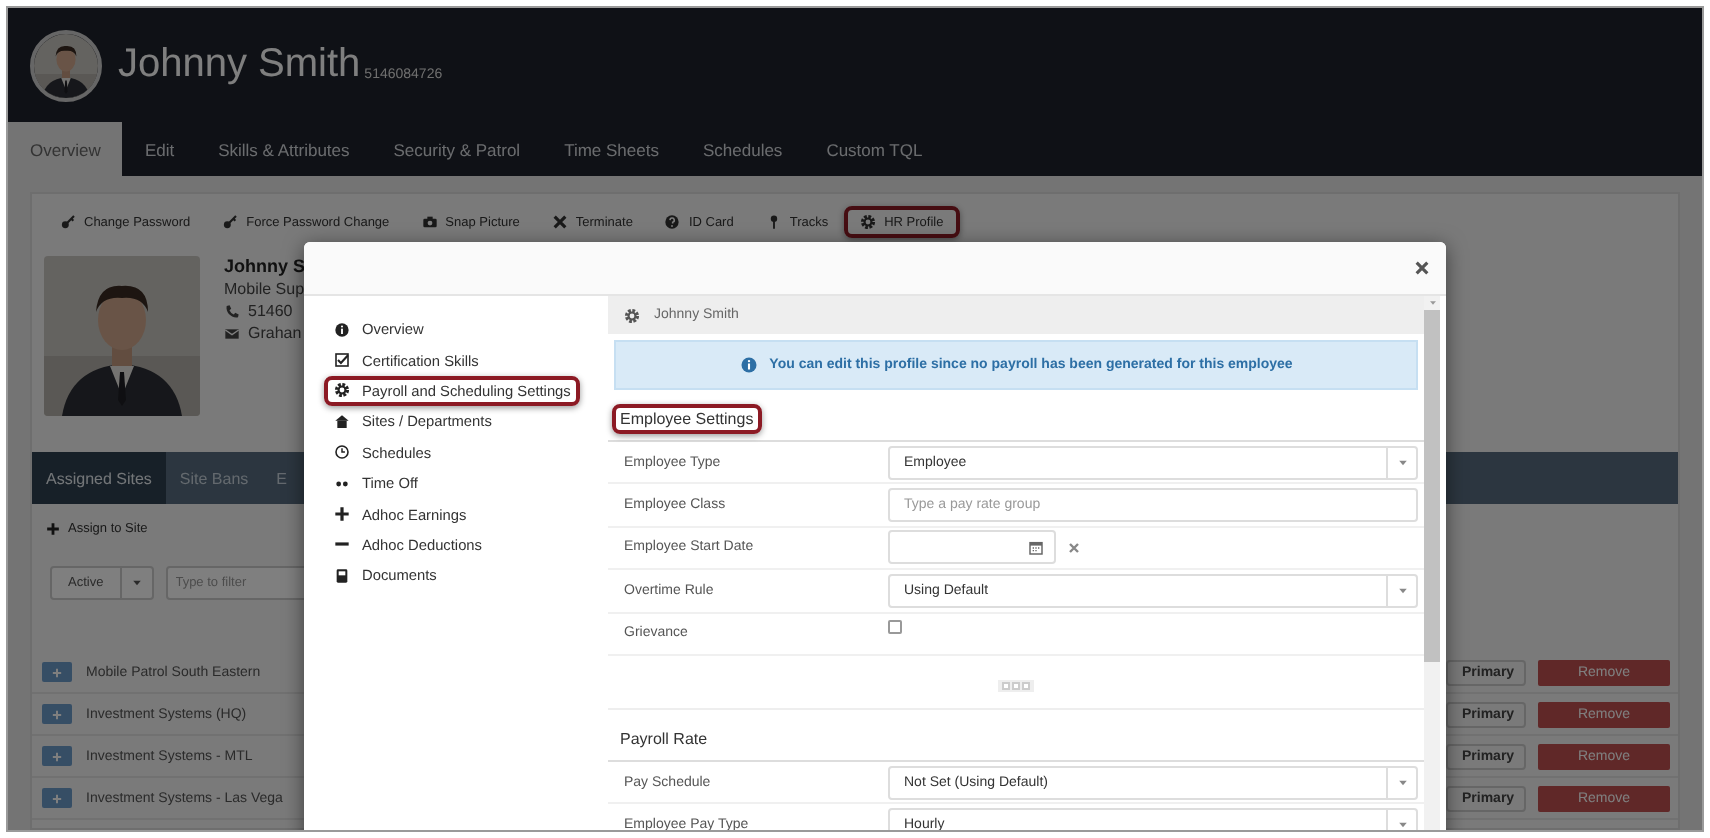 The image size is (1710, 838). What do you see at coordinates (214, 478) in the screenshot?
I see `tab: Site Bans` at bounding box center [214, 478].